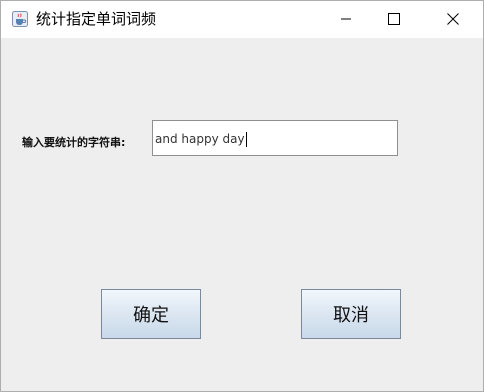 The height and width of the screenshot is (392, 484). Describe the element at coordinates (151, 314) in the screenshot. I see `confirm-button: 确定` at that location.